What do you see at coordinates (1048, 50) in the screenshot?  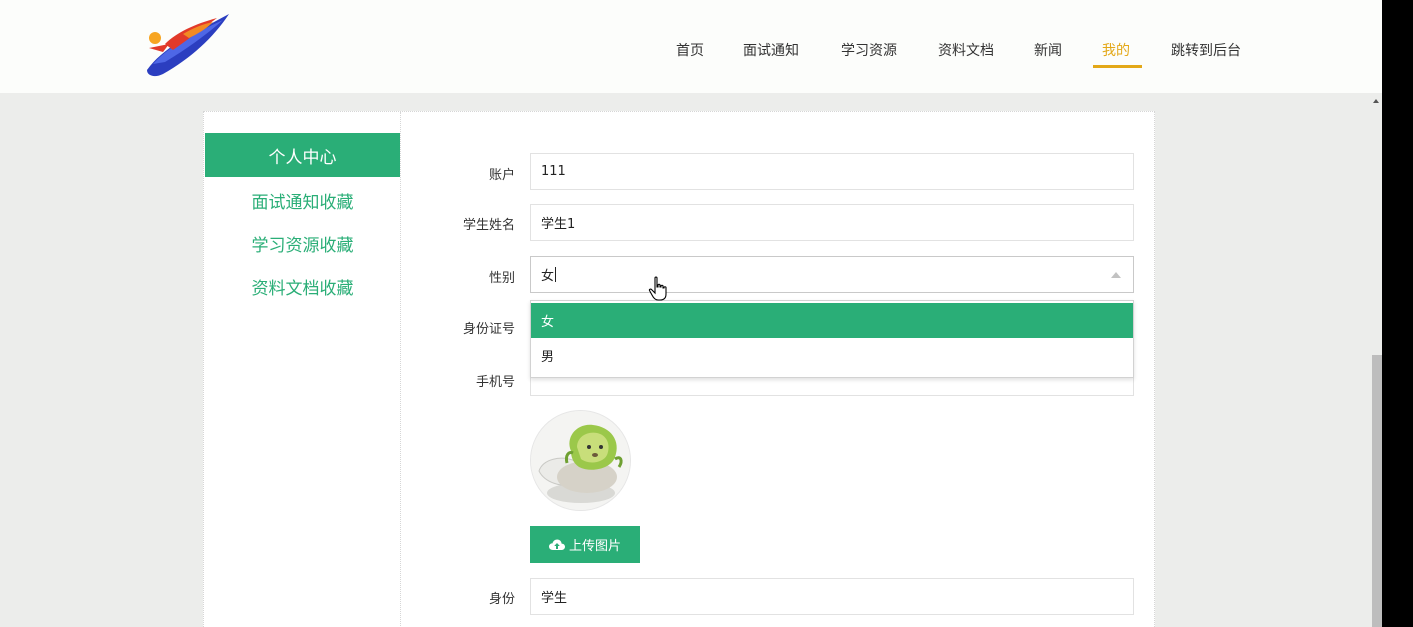 I see `nav-news: 新闻` at bounding box center [1048, 50].